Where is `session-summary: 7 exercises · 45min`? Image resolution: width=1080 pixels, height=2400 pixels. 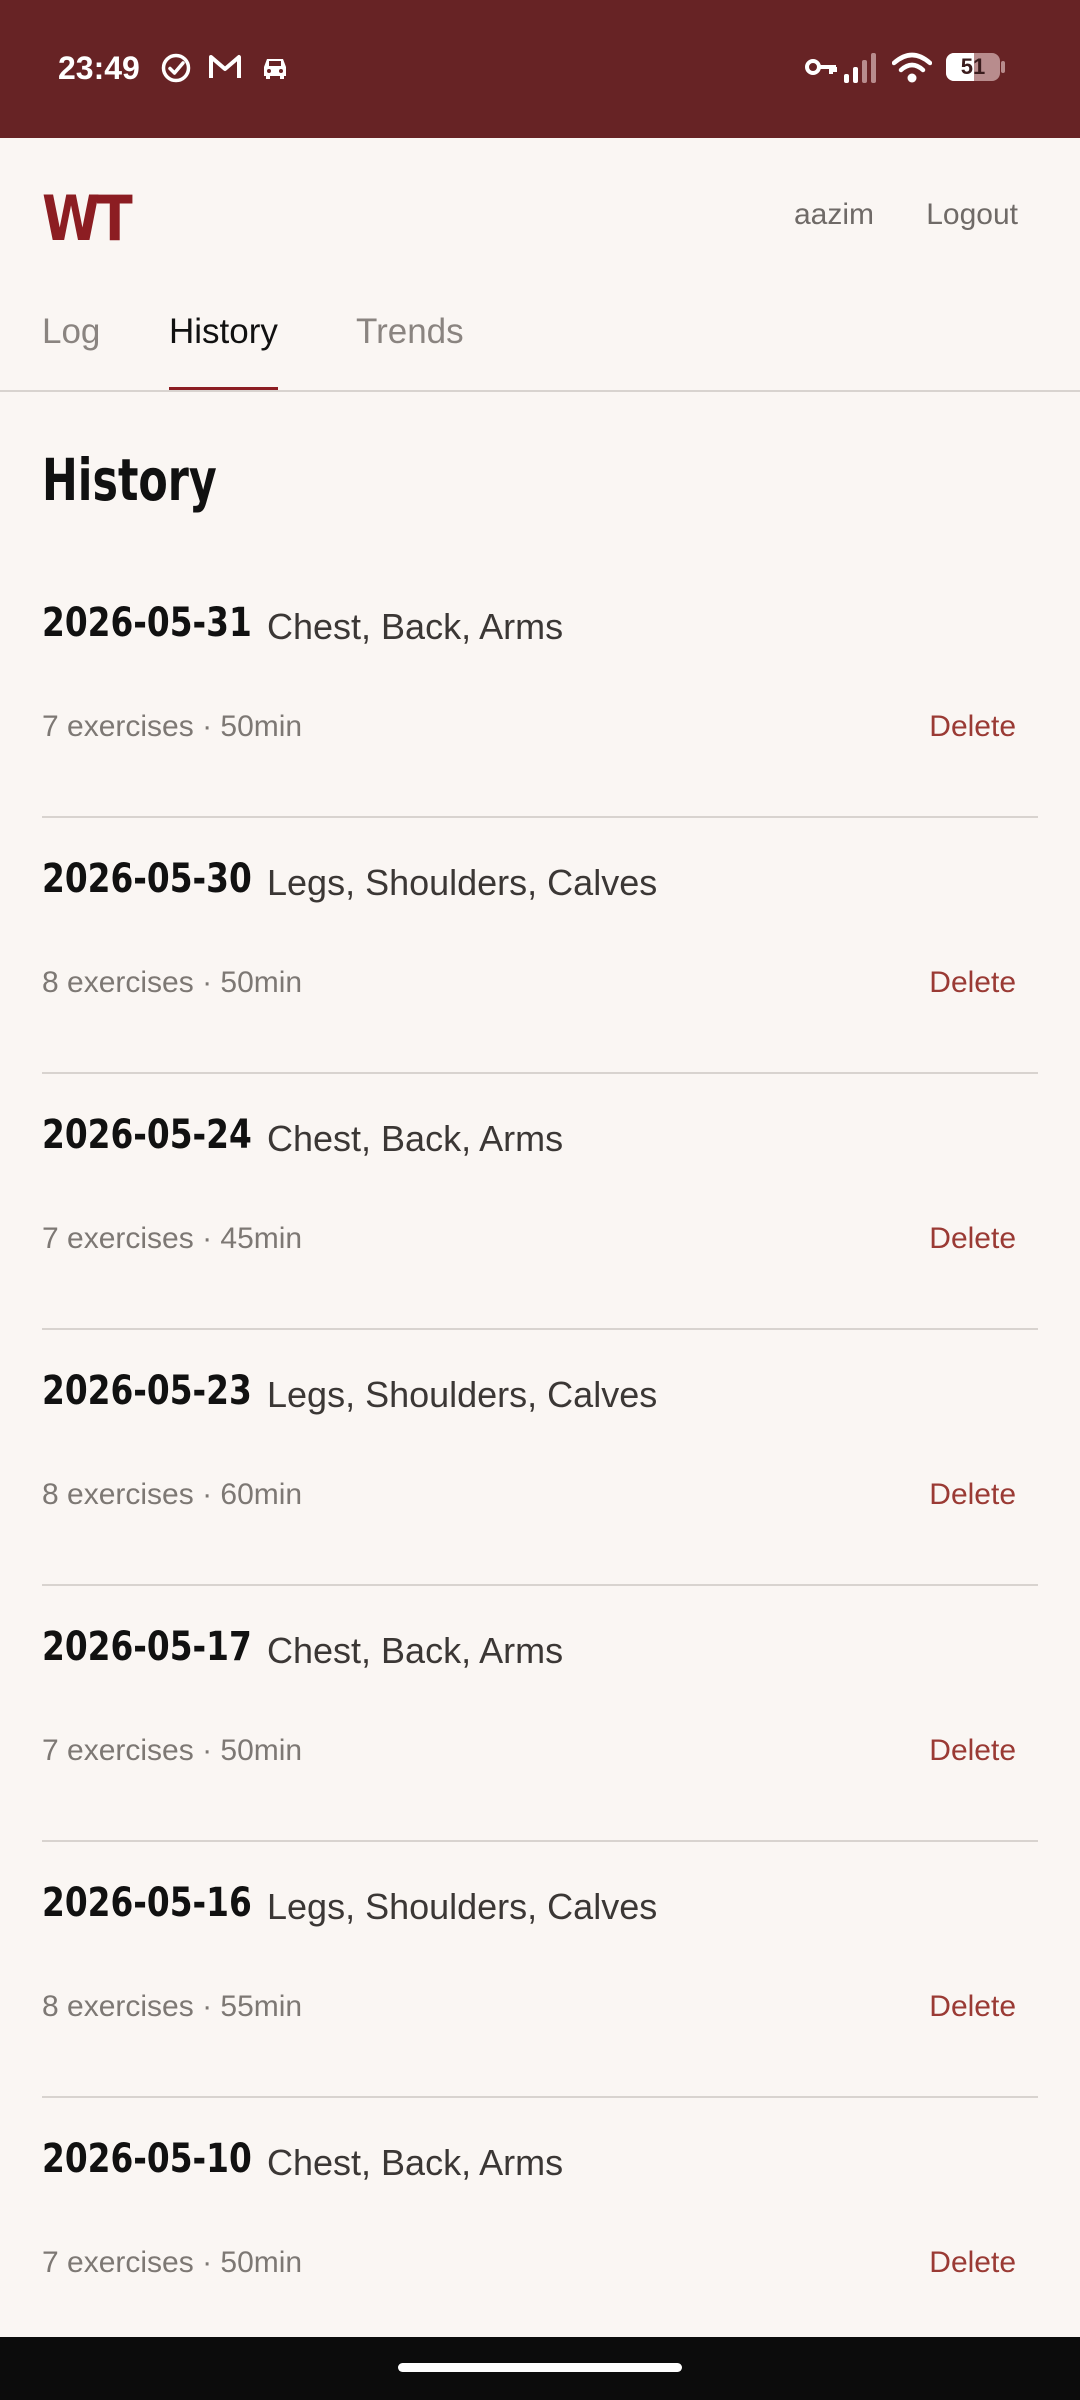 session-summary: 7 exercises · 45min is located at coordinates (172, 1238).